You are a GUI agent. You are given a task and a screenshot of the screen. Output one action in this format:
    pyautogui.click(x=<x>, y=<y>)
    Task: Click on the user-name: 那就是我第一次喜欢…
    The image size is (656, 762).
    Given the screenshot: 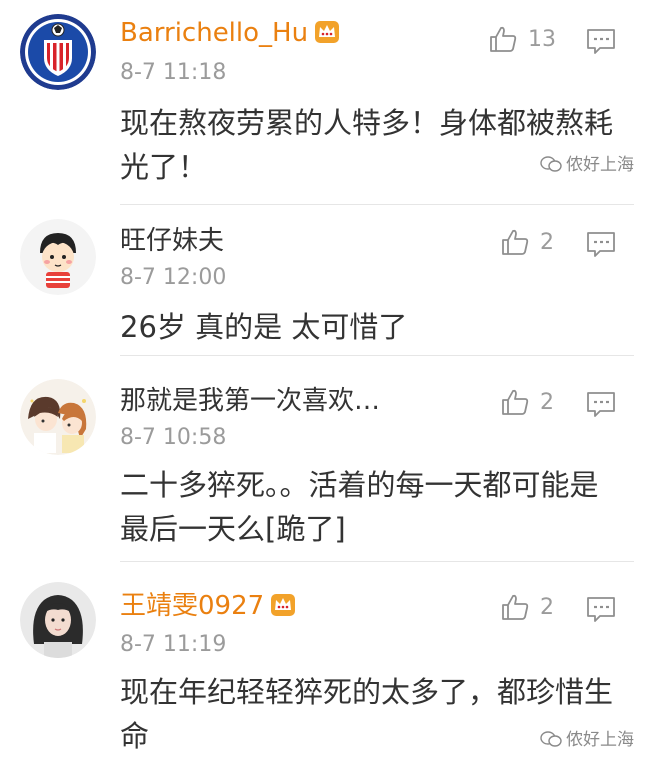 What is the action you would take?
    pyautogui.click(x=250, y=401)
    